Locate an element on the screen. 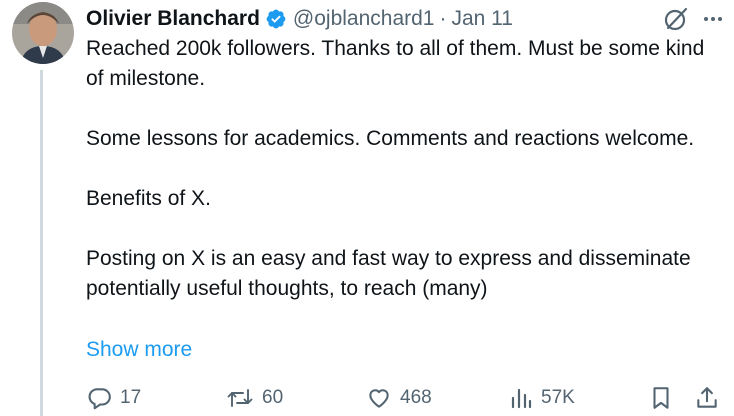  verified-badge-icon is located at coordinates (276, 19).